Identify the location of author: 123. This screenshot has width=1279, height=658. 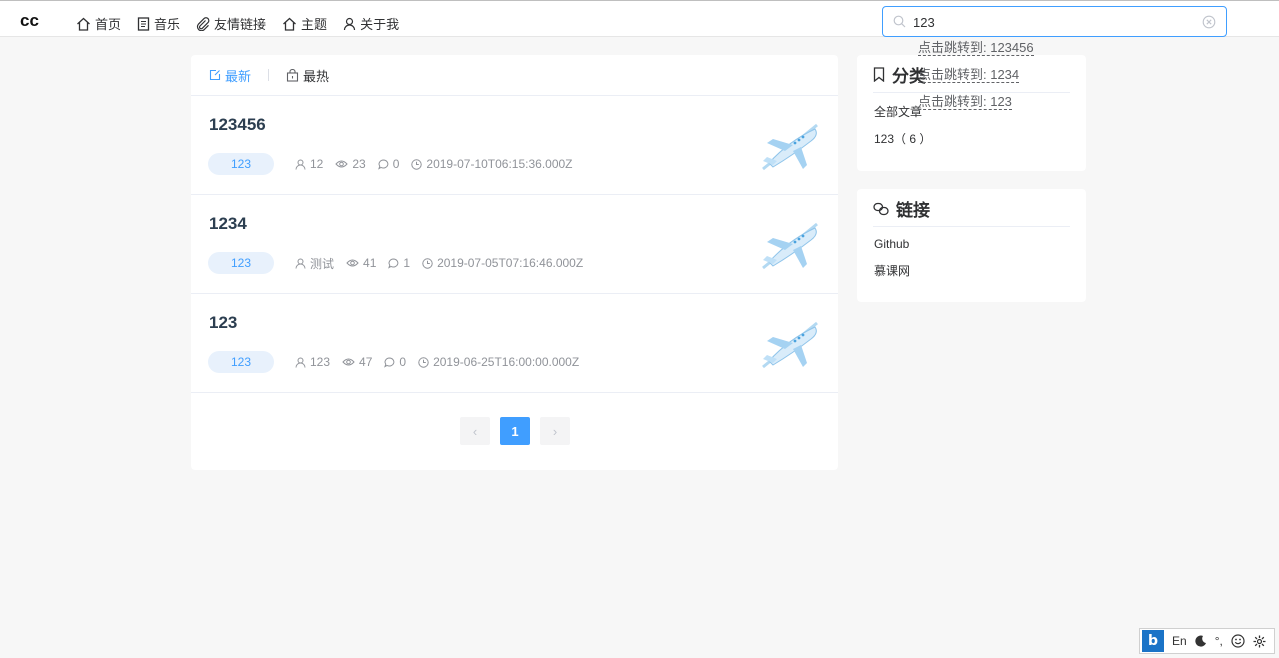
(312, 362).